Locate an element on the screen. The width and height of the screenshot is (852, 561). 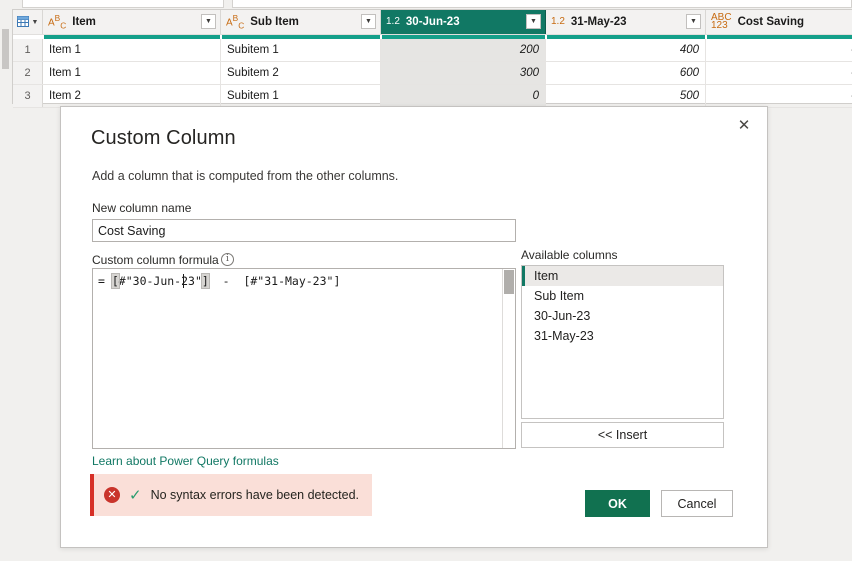
row-number: 2 is located at coordinates (28, 73).